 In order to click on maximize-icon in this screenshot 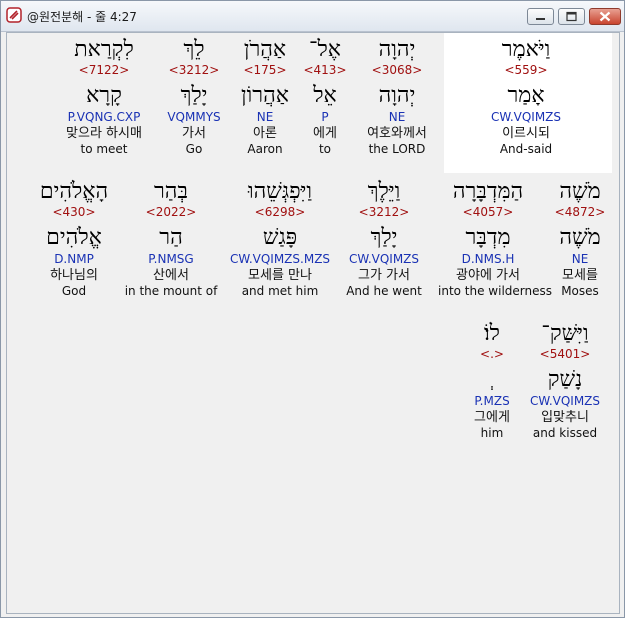, I will do `click(571, 16)`.